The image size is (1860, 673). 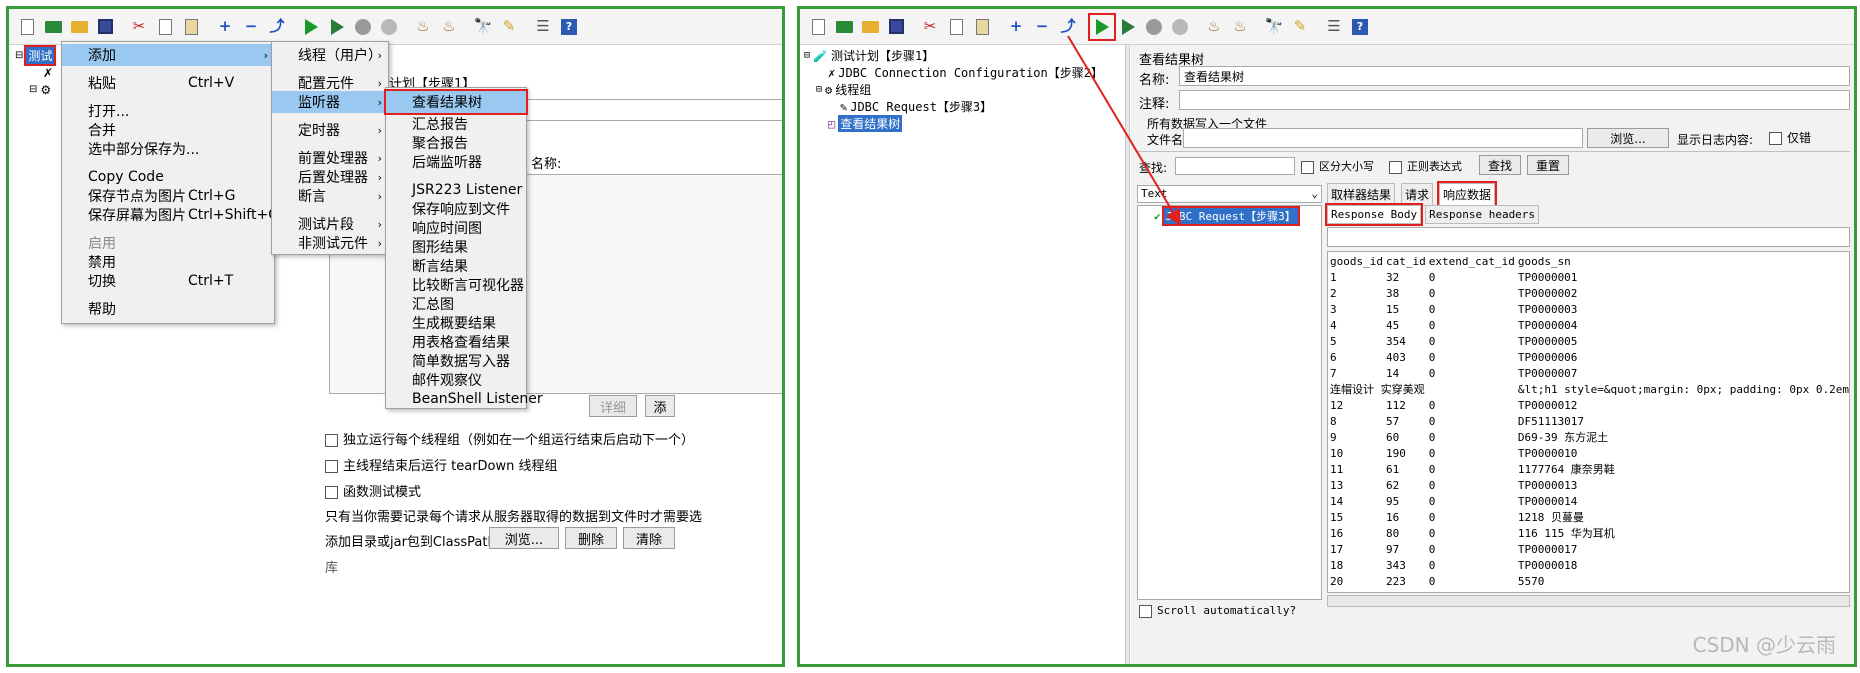 I want to click on menu-item-timer: 定时器 ›, so click(x=330, y=130).